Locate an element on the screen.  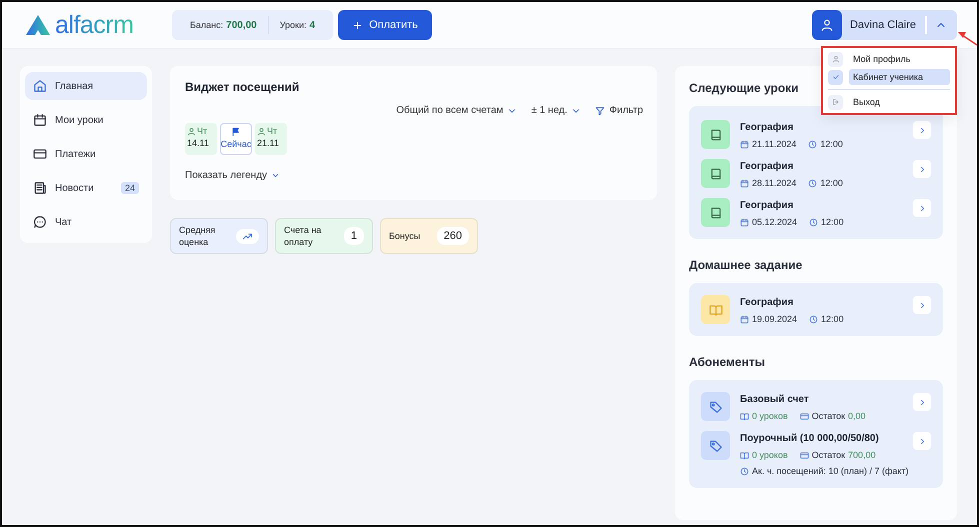
nav-item: Платежи is located at coordinates (86, 154).